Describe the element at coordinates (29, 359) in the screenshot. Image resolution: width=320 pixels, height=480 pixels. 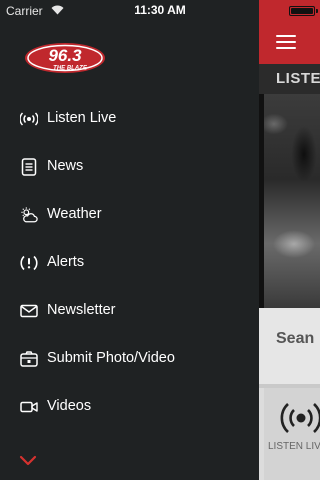
I see `camera-icon` at that location.